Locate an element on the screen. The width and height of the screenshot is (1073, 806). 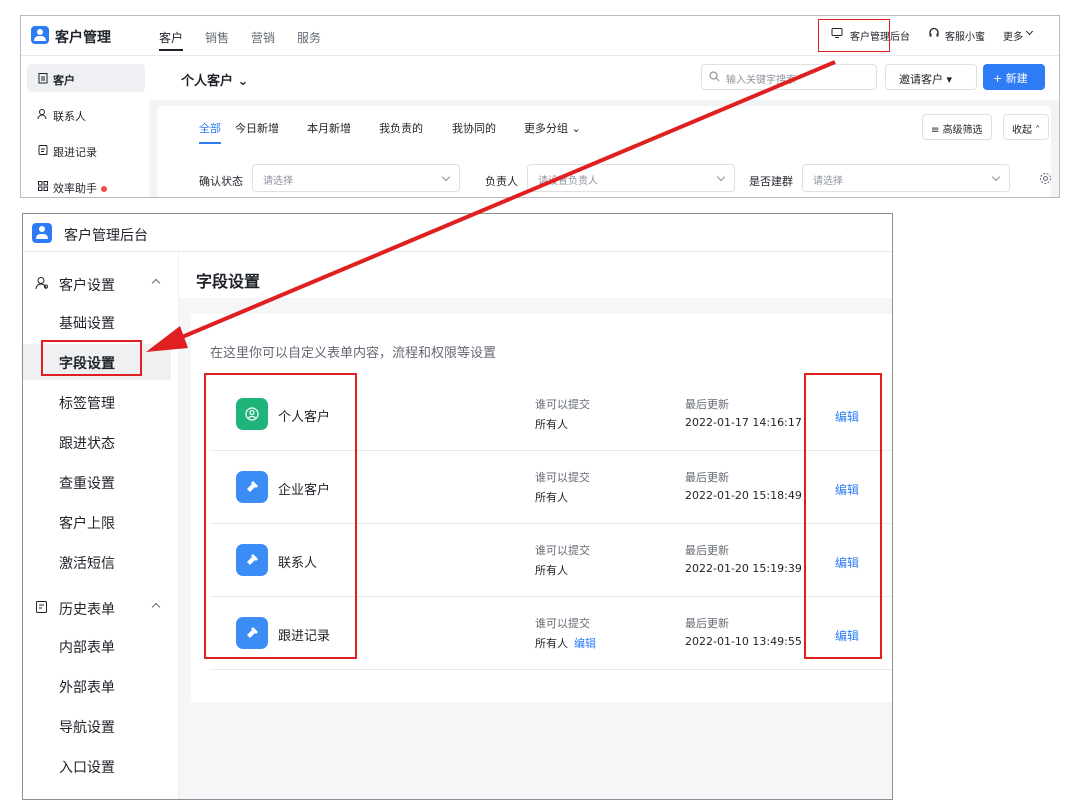
new-button: + 新建 is located at coordinates (1014, 77).